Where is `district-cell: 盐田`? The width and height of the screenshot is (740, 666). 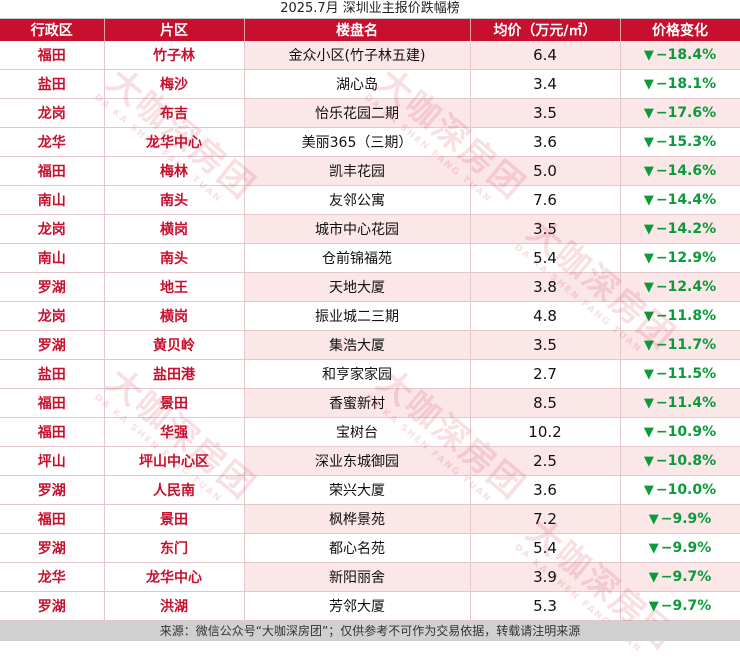 district-cell: 盐田 is located at coordinates (52, 84).